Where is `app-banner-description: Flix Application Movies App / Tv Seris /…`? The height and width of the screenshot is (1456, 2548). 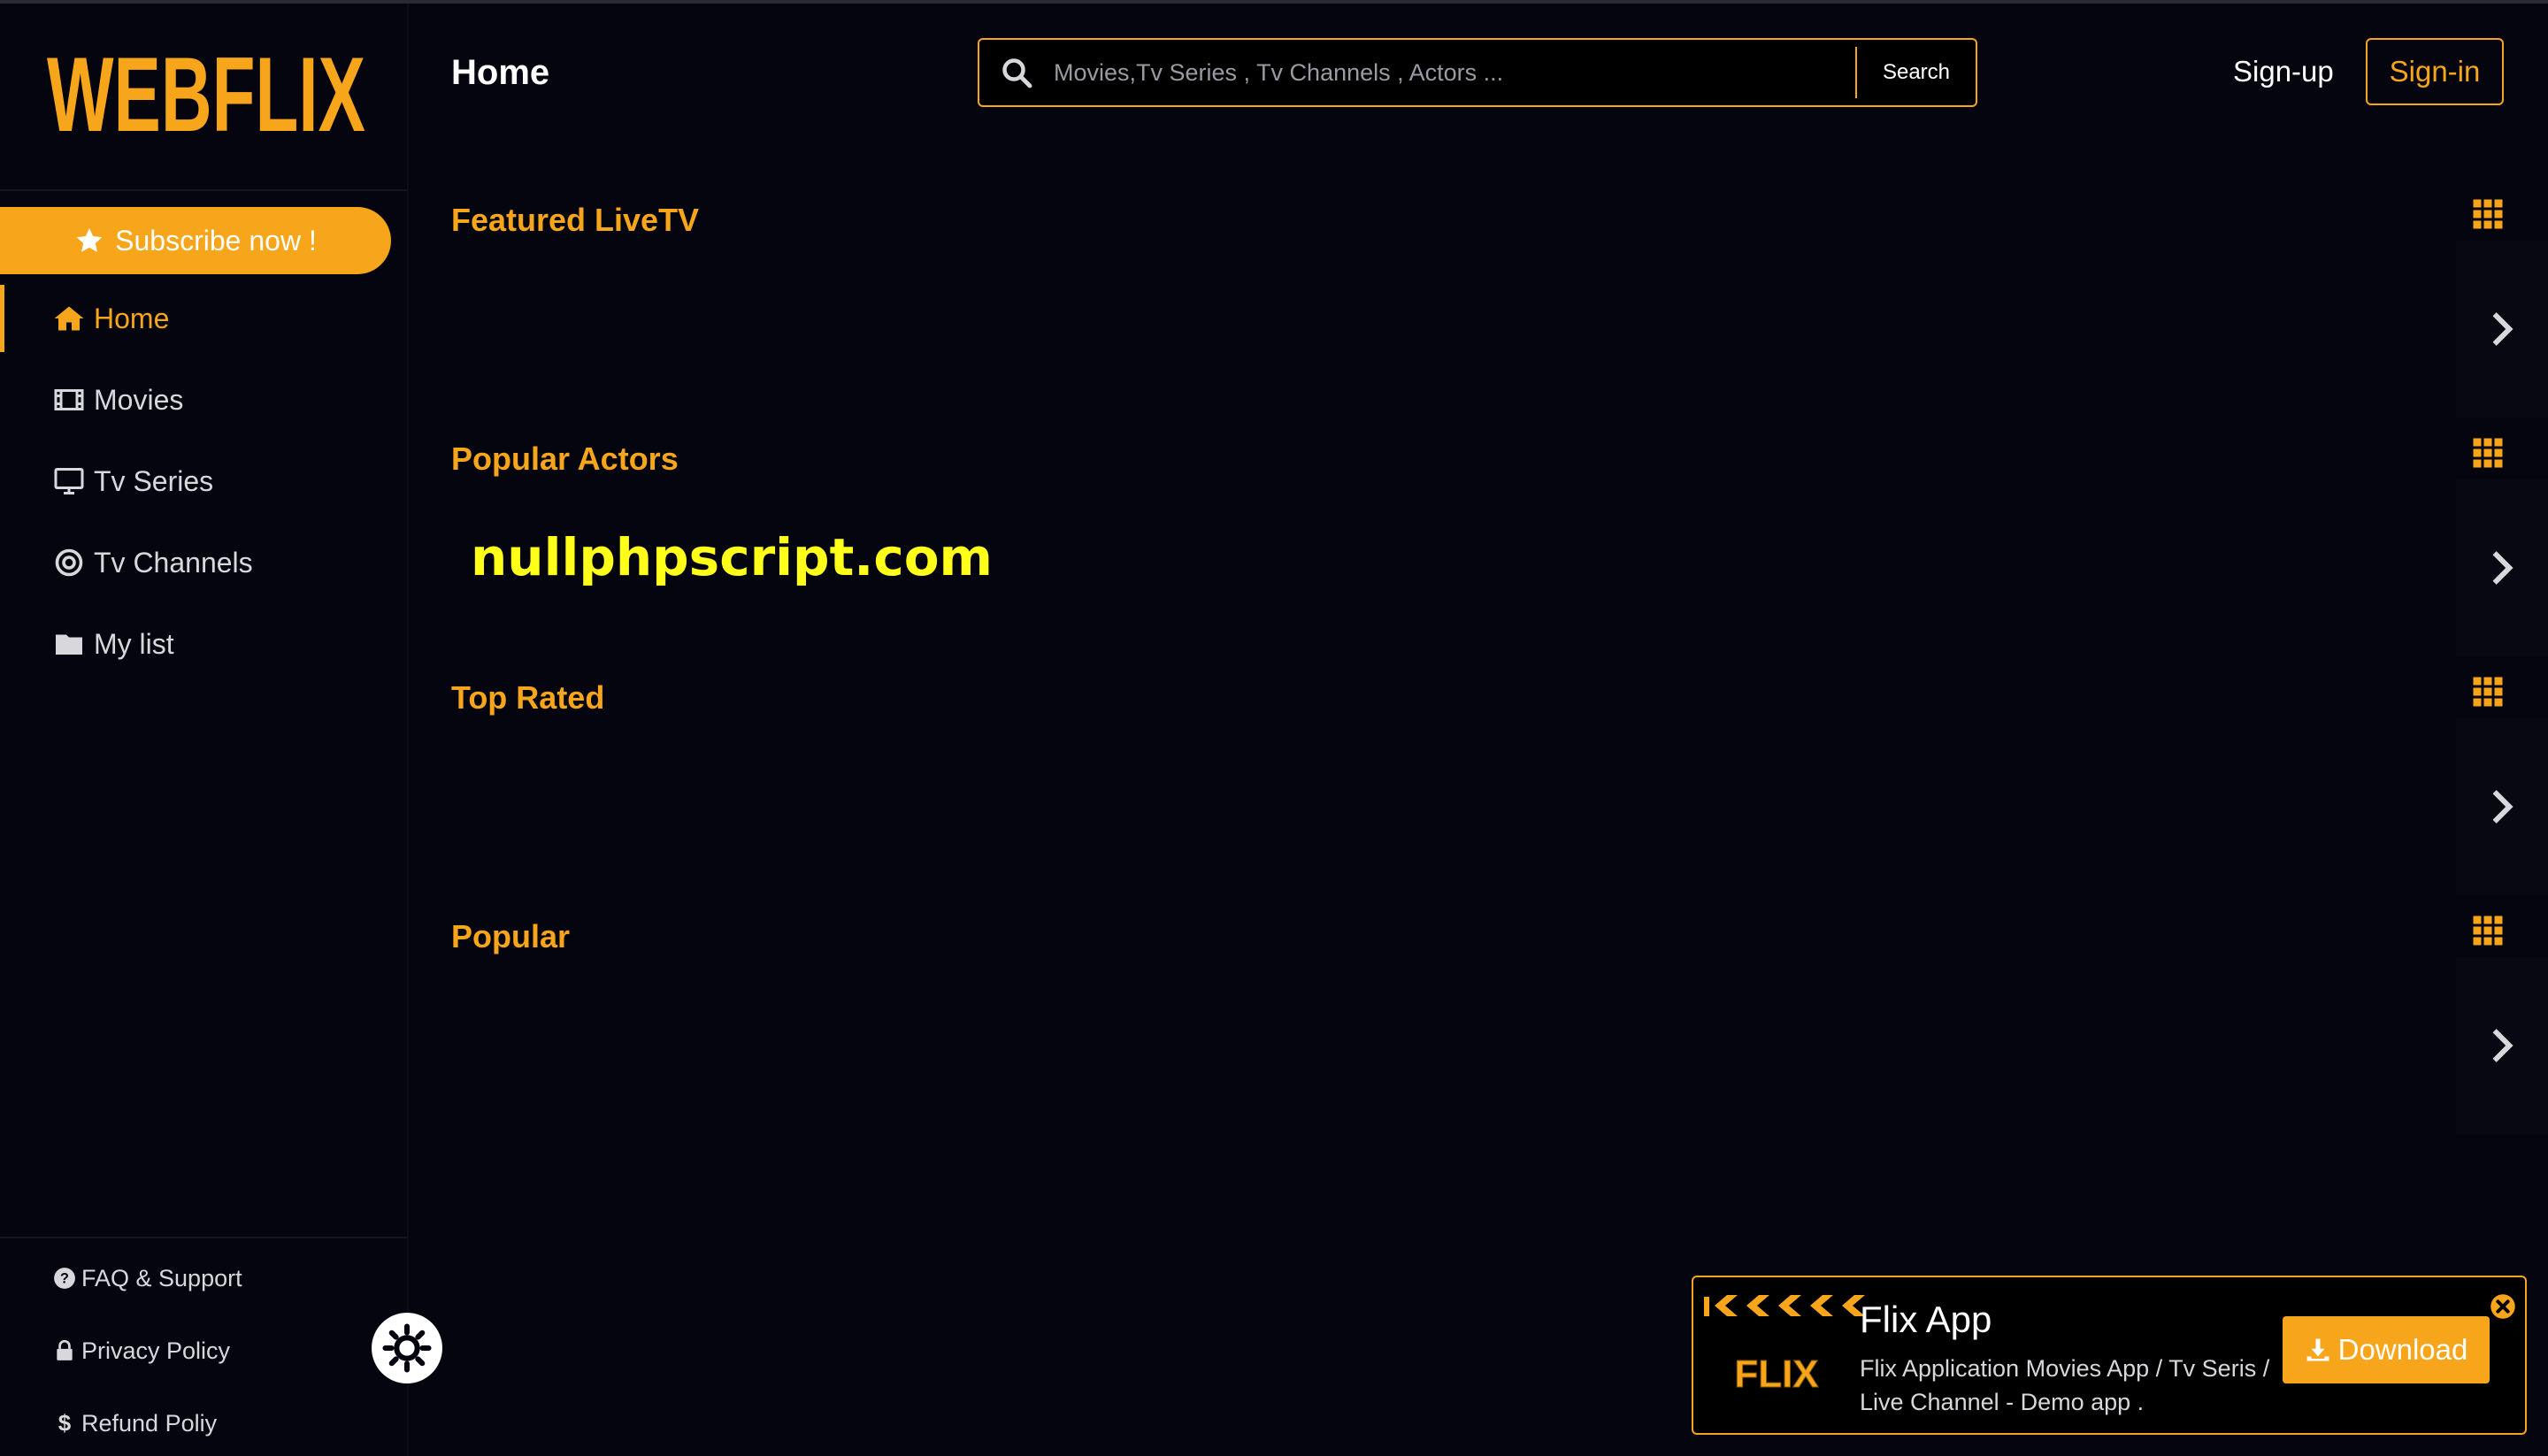
app-banner-description: Flix Application Movies App / Tv Seris /… is located at coordinates (2065, 1385).